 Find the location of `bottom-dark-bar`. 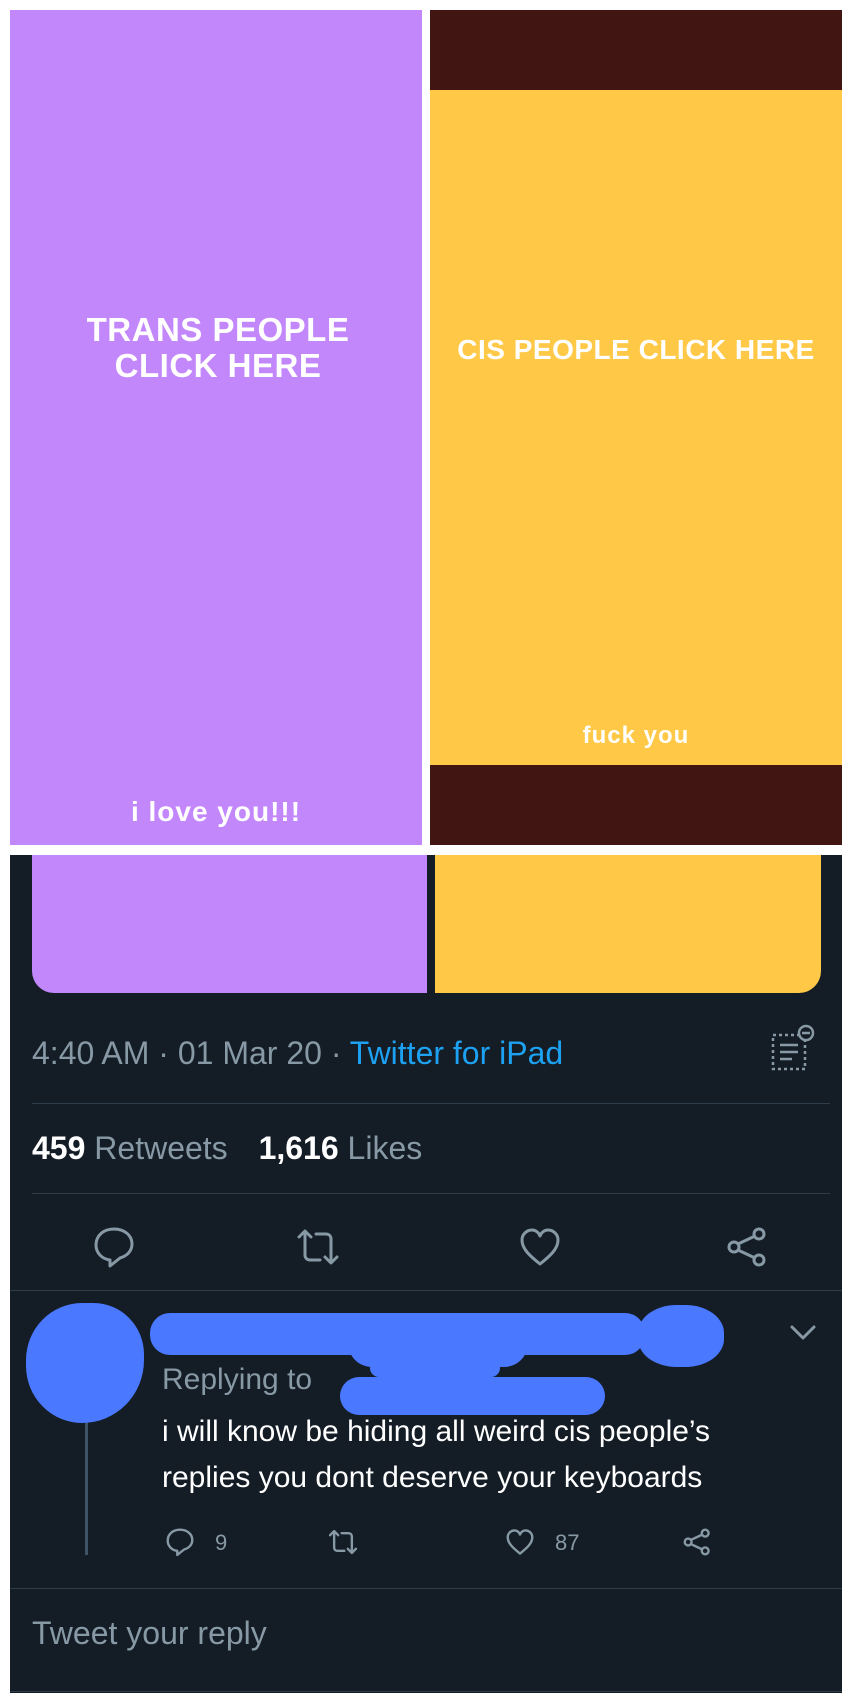

bottom-dark-bar is located at coordinates (636, 805).